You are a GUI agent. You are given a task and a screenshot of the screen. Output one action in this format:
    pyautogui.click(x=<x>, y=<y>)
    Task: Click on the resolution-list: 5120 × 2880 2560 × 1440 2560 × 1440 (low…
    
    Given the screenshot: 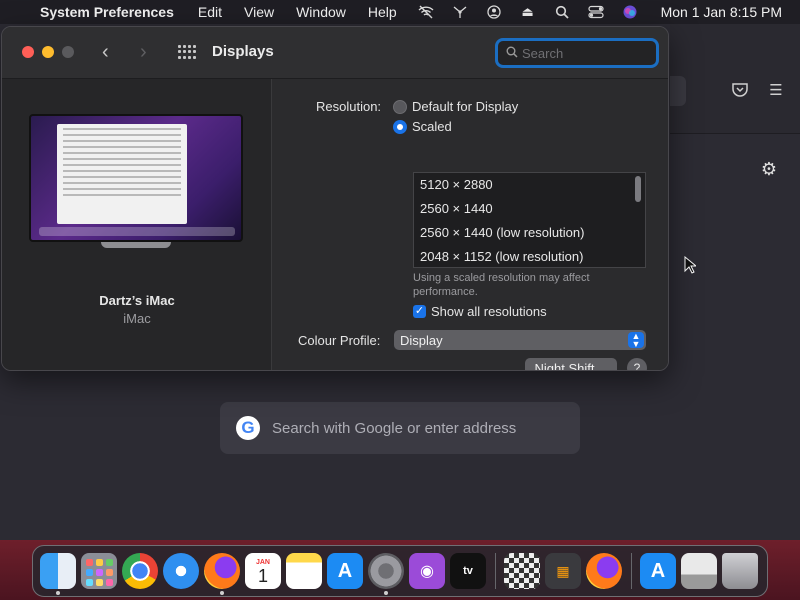 What is the action you would take?
    pyautogui.click(x=529, y=220)
    